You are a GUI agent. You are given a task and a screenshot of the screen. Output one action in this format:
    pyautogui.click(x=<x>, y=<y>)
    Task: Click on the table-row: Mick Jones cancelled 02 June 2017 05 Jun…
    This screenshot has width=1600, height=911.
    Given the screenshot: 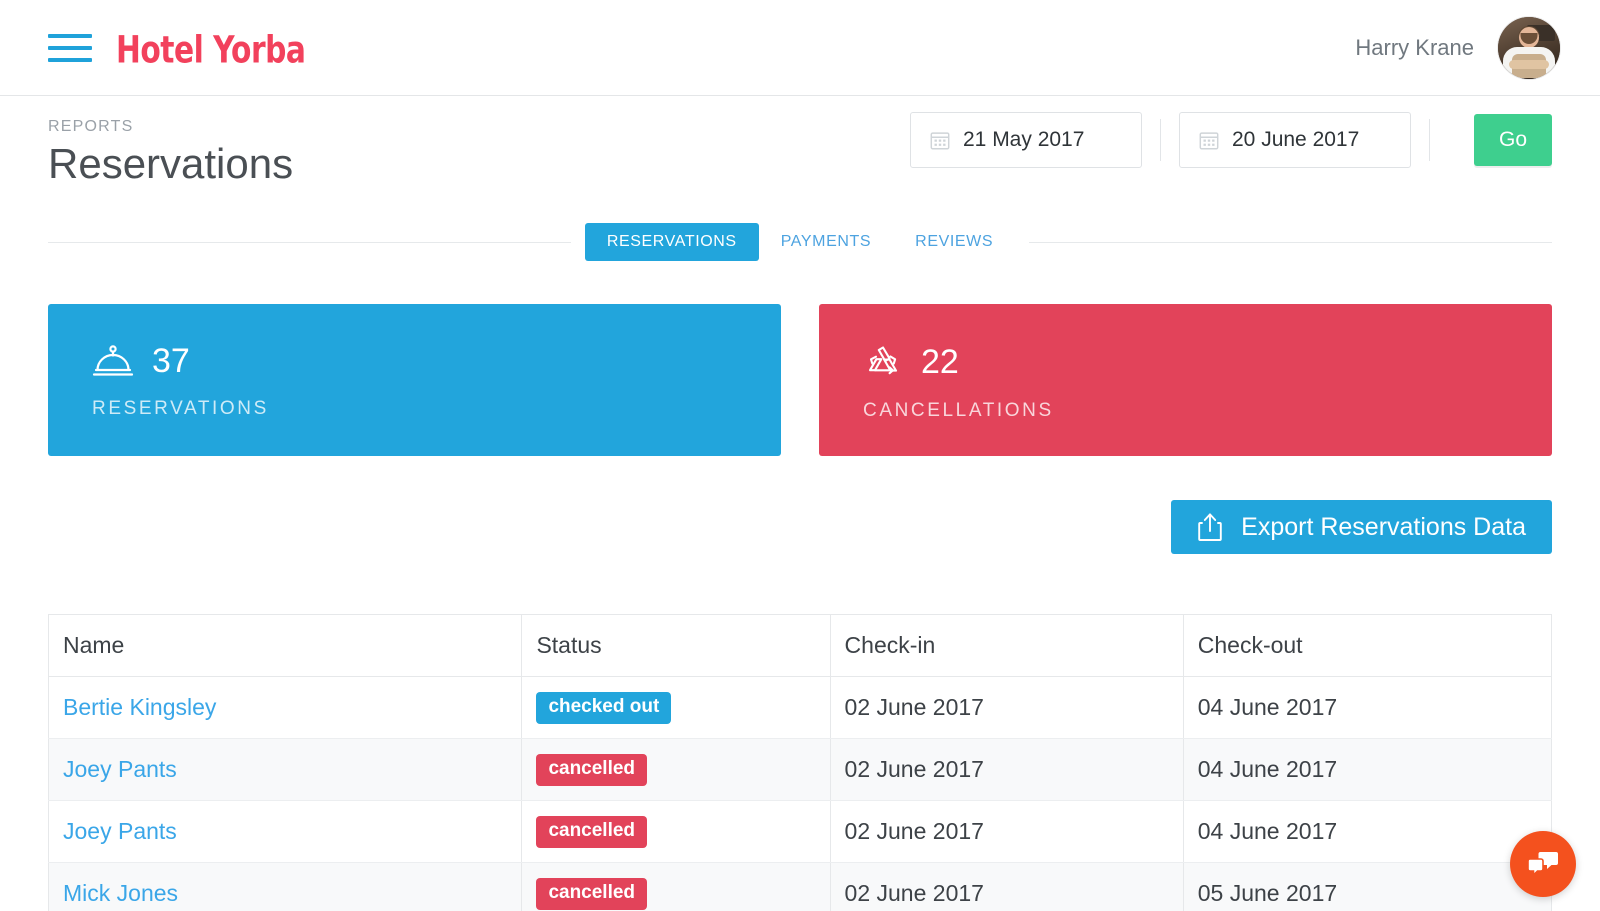 What is the action you would take?
    pyautogui.click(x=800, y=886)
    